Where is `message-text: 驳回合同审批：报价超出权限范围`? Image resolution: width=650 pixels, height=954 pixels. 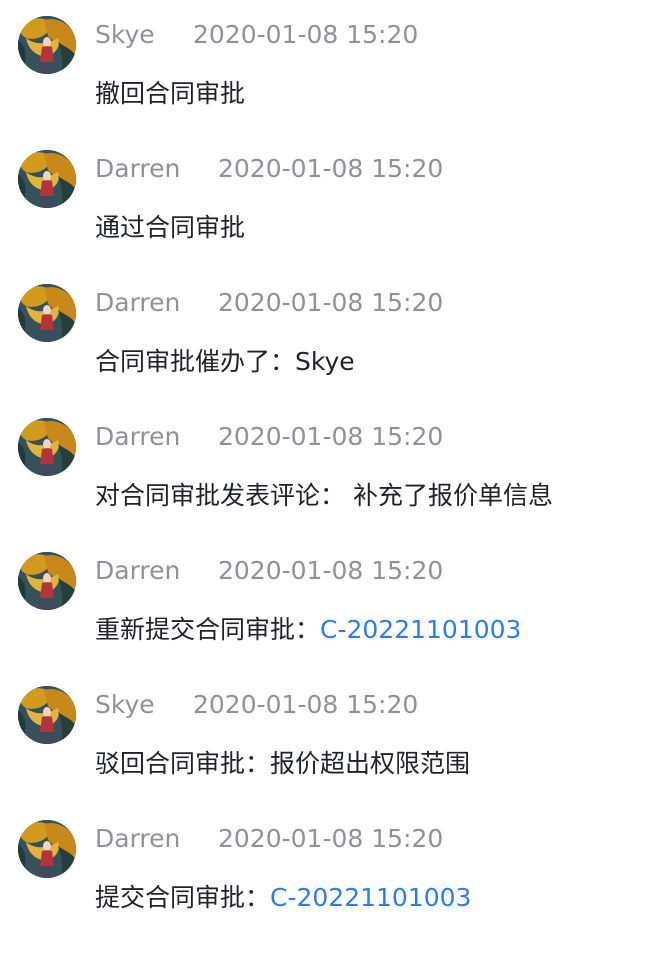
message-text: 驳回合同审批：报价超出权限范围 is located at coordinates (283, 763).